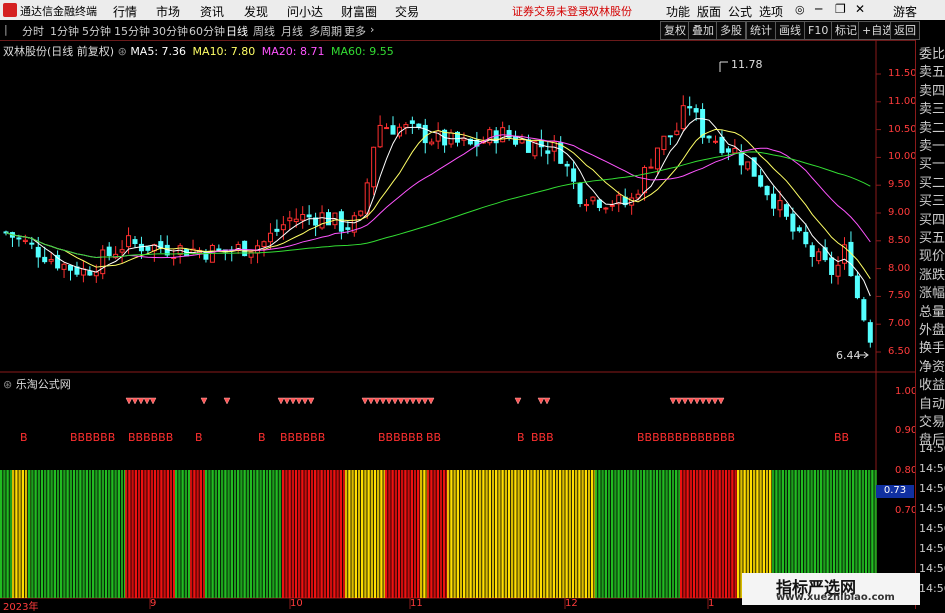  What do you see at coordinates (434, 437) in the screenshot?
I see `b-signal: BB` at bounding box center [434, 437].